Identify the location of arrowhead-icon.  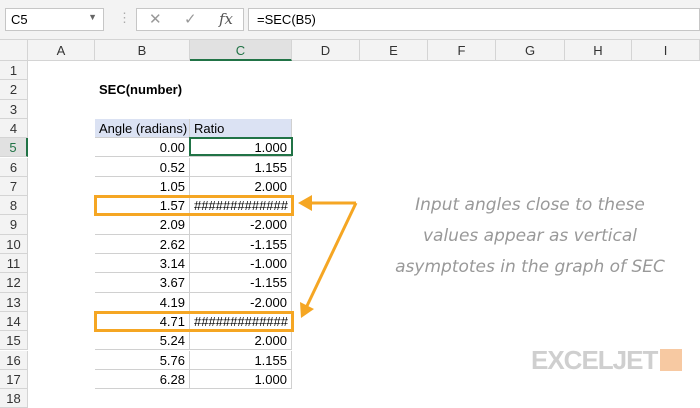
(305, 203).